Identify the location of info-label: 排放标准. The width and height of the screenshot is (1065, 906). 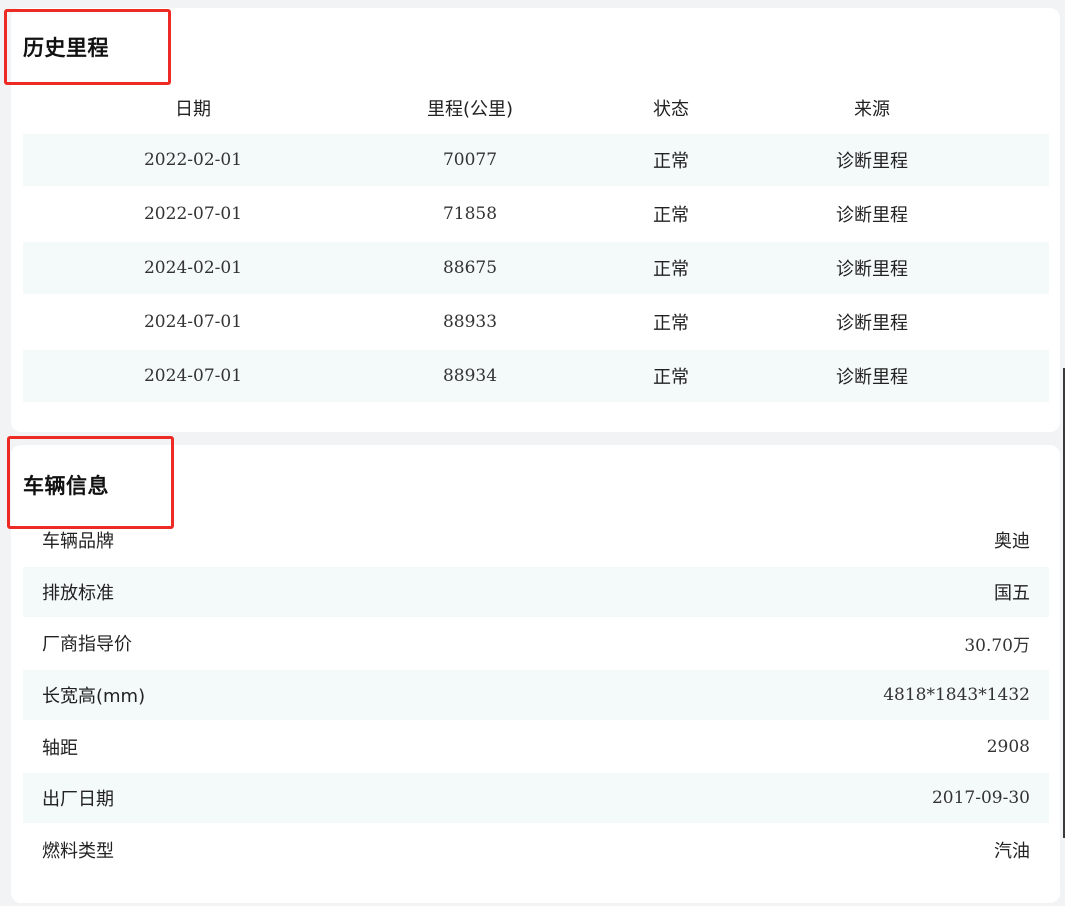
(78, 593).